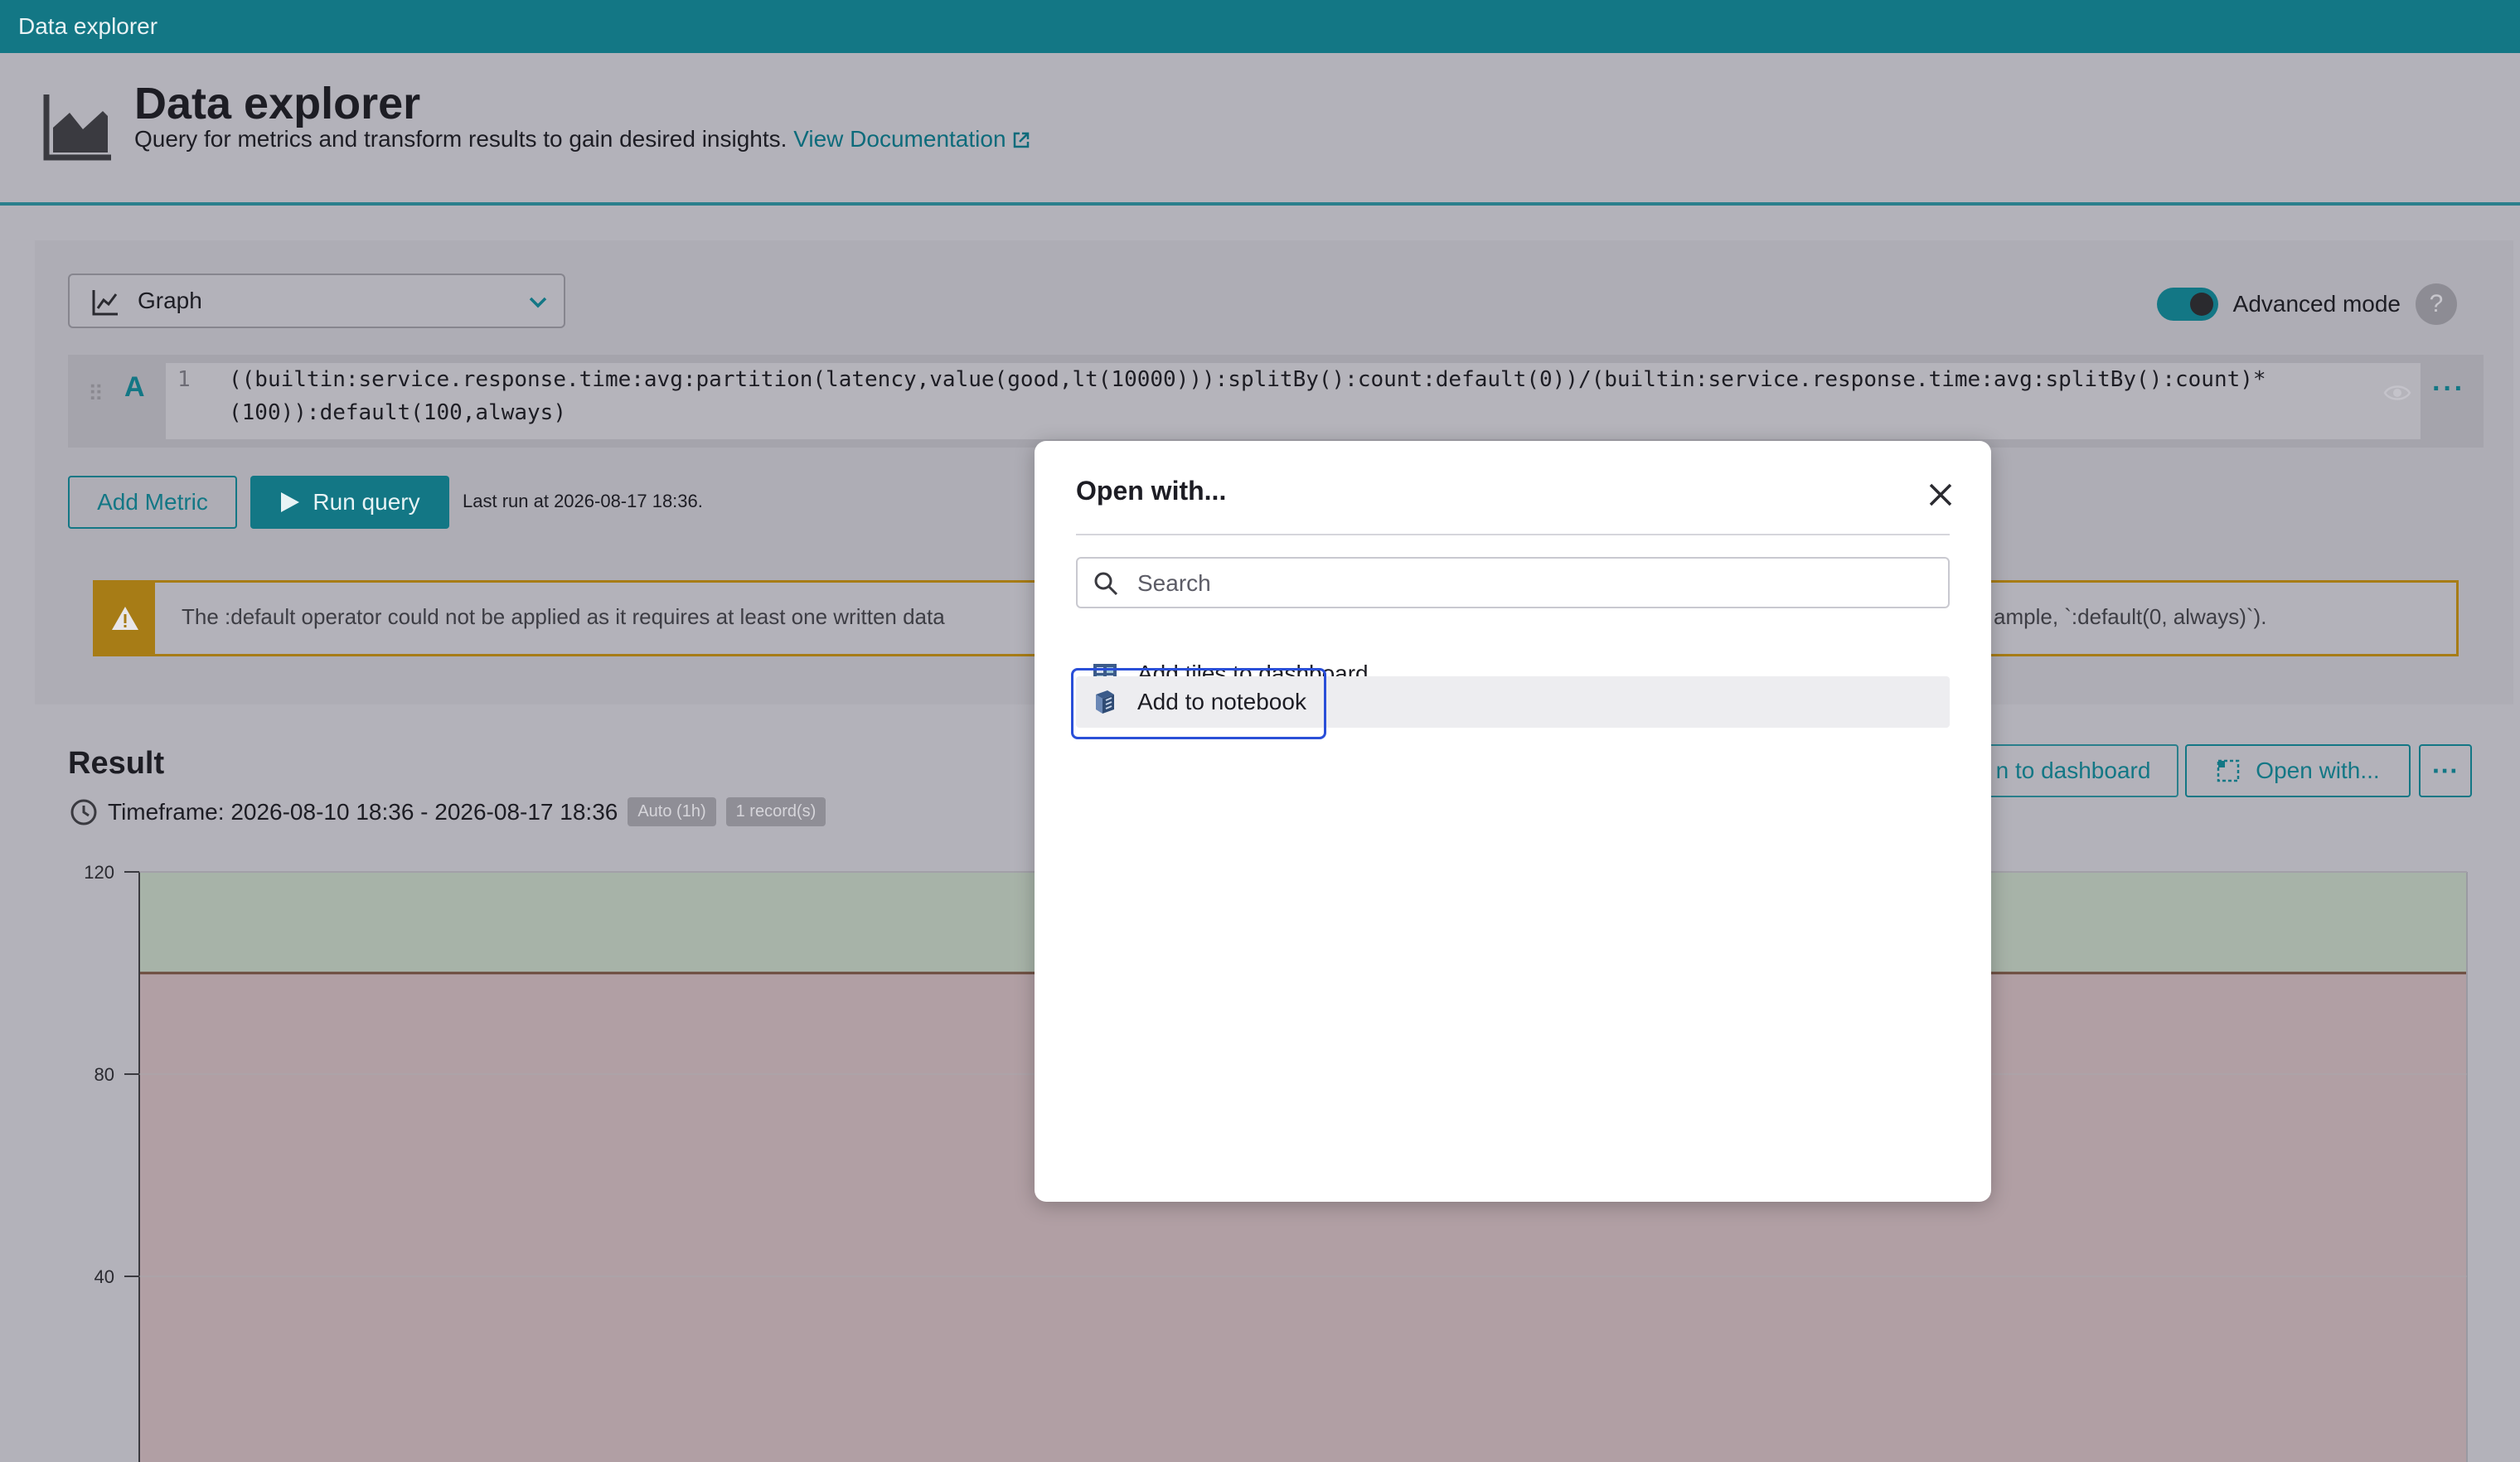 The image size is (2520, 1462). What do you see at coordinates (366, 502) in the screenshot?
I see `run-query-label: Run query` at bounding box center [366, 502].